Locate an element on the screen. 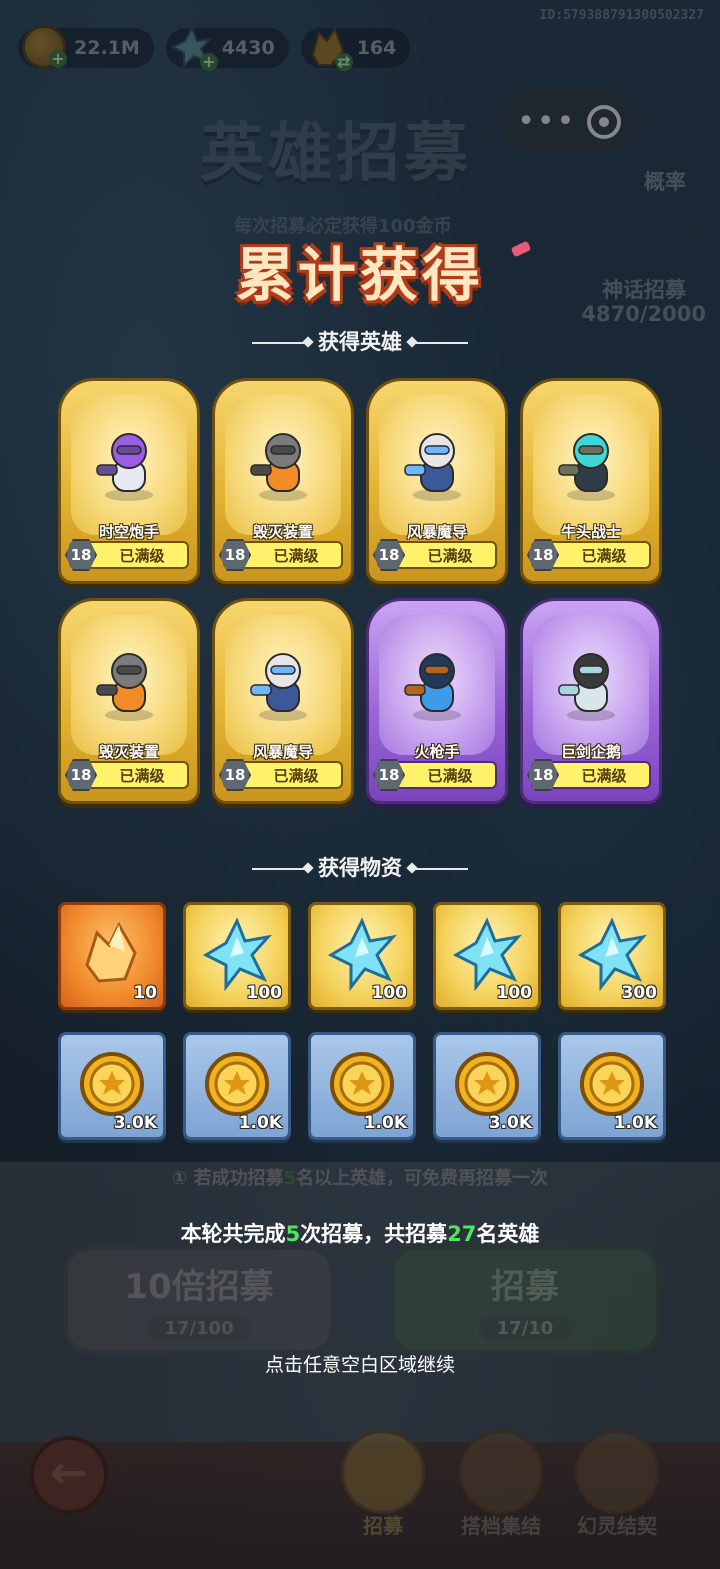 This screenshot has height=1569, width=720. hero-name: 时空炮手 is located at coordinates (128, 532).